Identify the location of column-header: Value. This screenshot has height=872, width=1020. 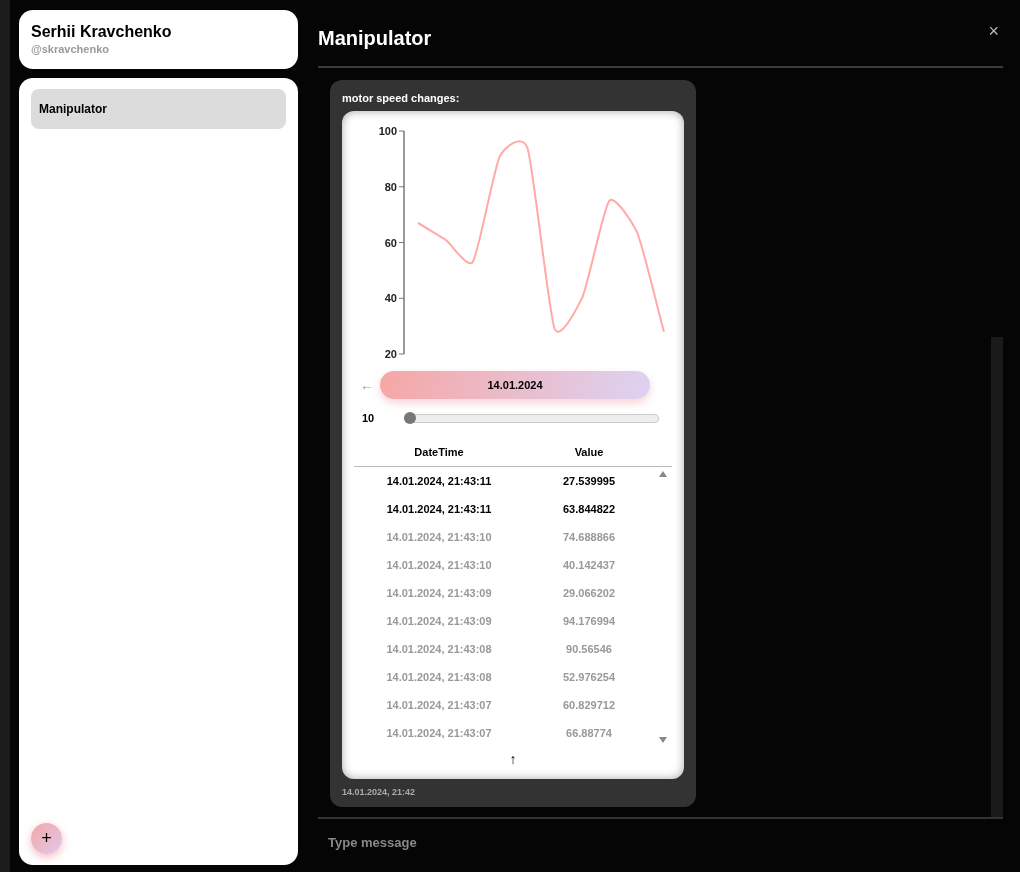
(589, 452).